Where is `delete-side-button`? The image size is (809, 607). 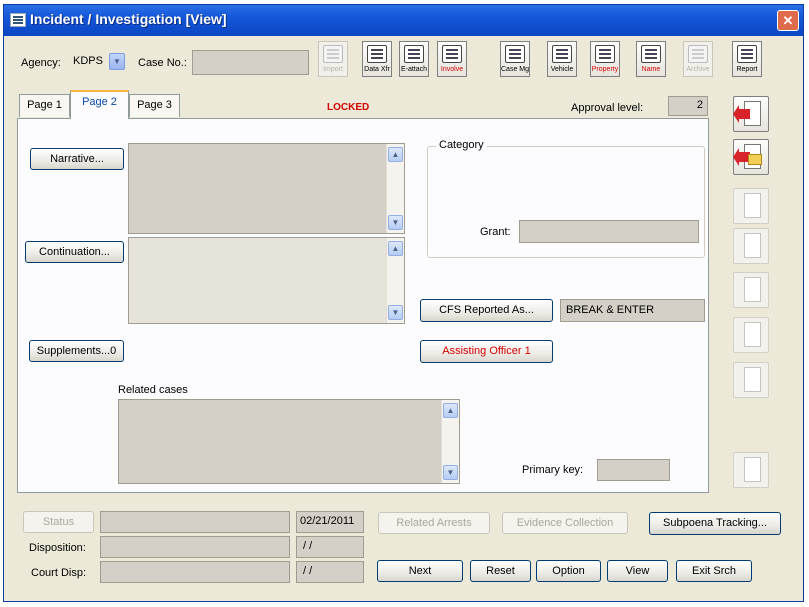
delete-side-button is located at coordinates (751, 246).